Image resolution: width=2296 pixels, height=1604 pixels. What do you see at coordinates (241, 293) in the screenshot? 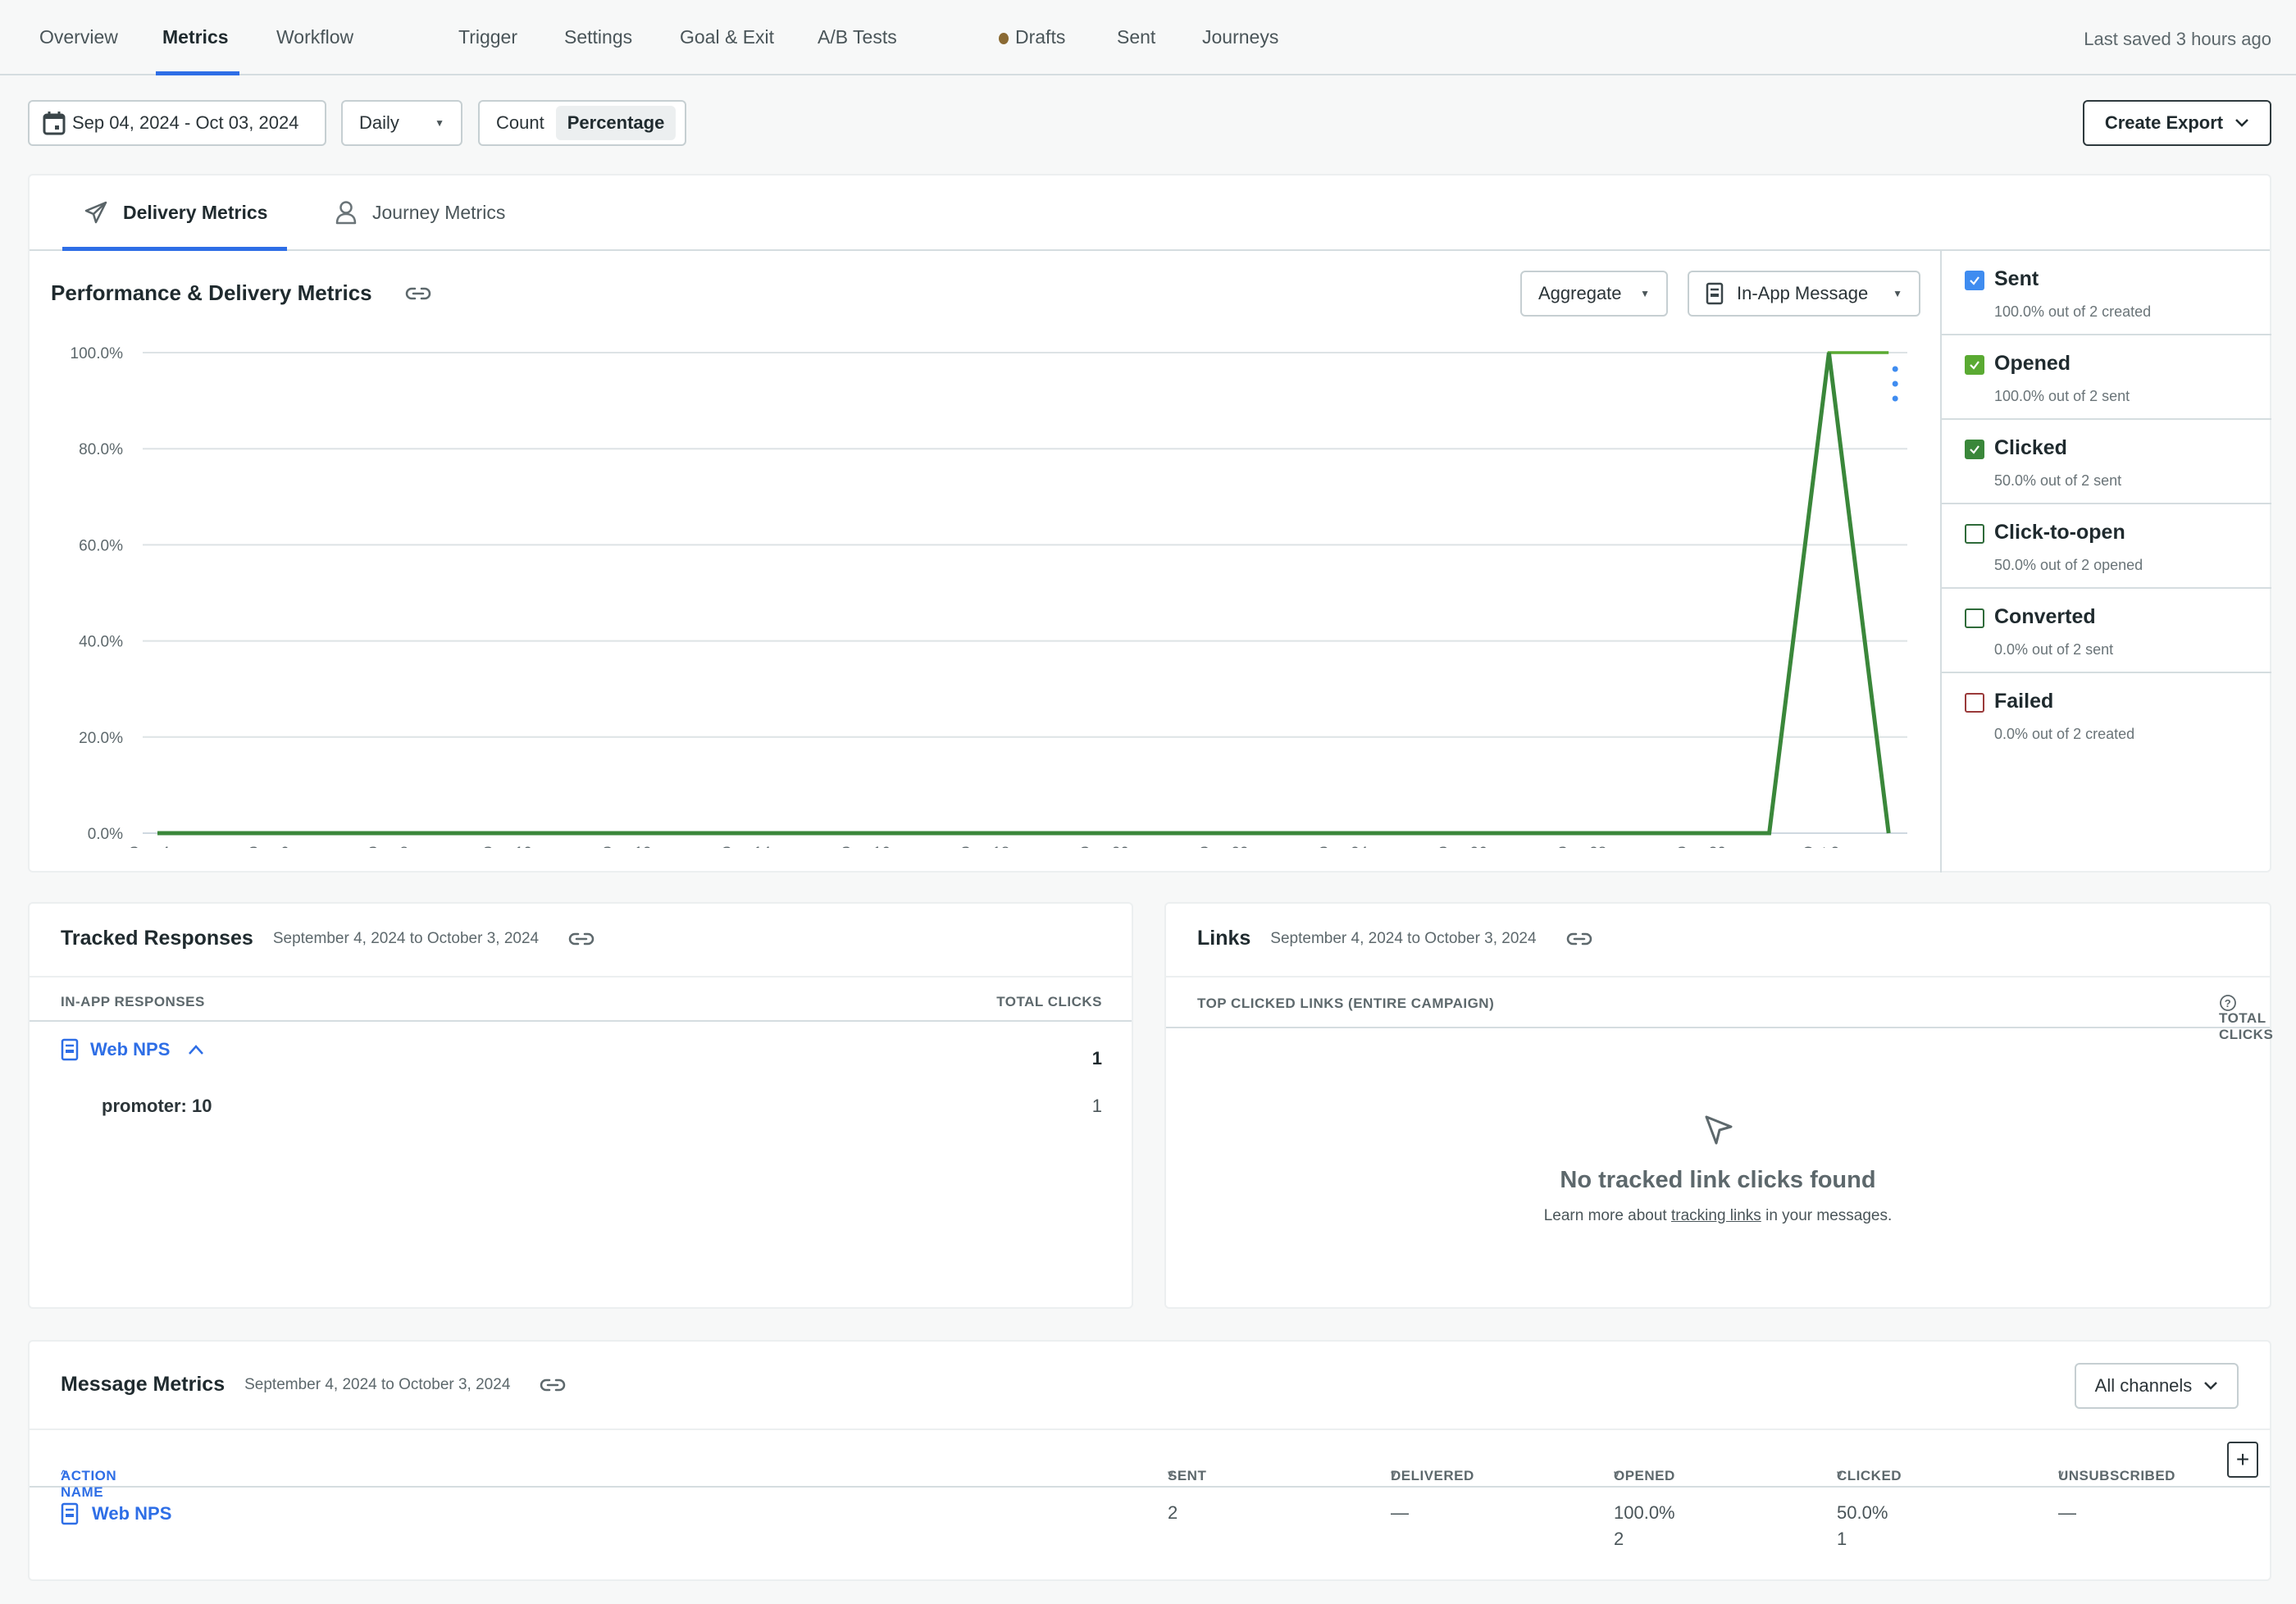
I see `chart-header: Performance & Delivery Metrics` at bounding box center [241, 293].